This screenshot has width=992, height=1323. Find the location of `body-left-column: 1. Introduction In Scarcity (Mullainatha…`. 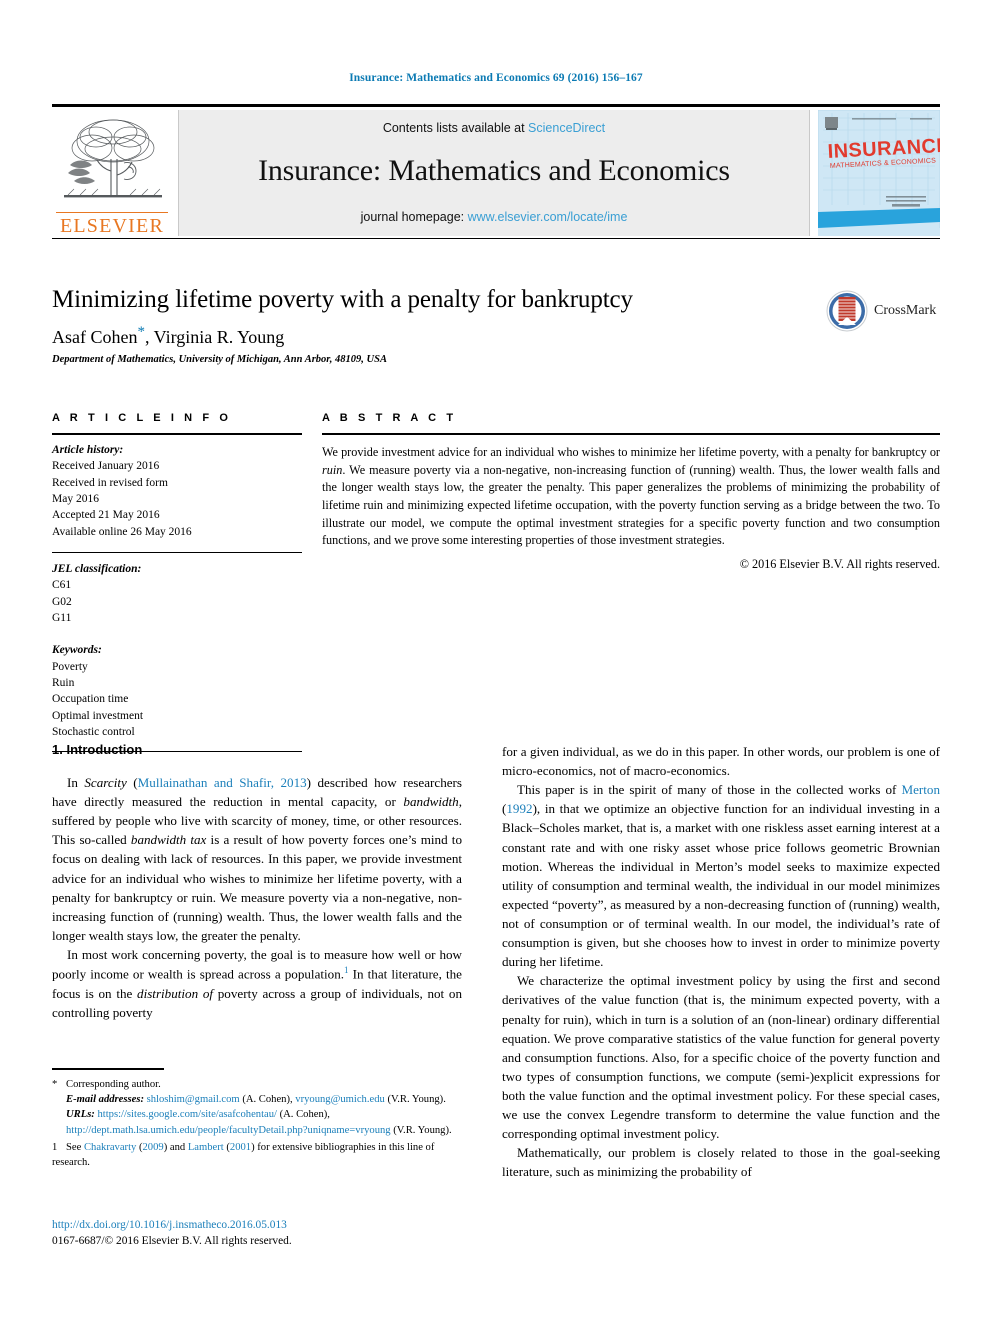

body-left-column: 1. Introduction In Scarcity (Mullainatha… is located at coordinates (257, 882).